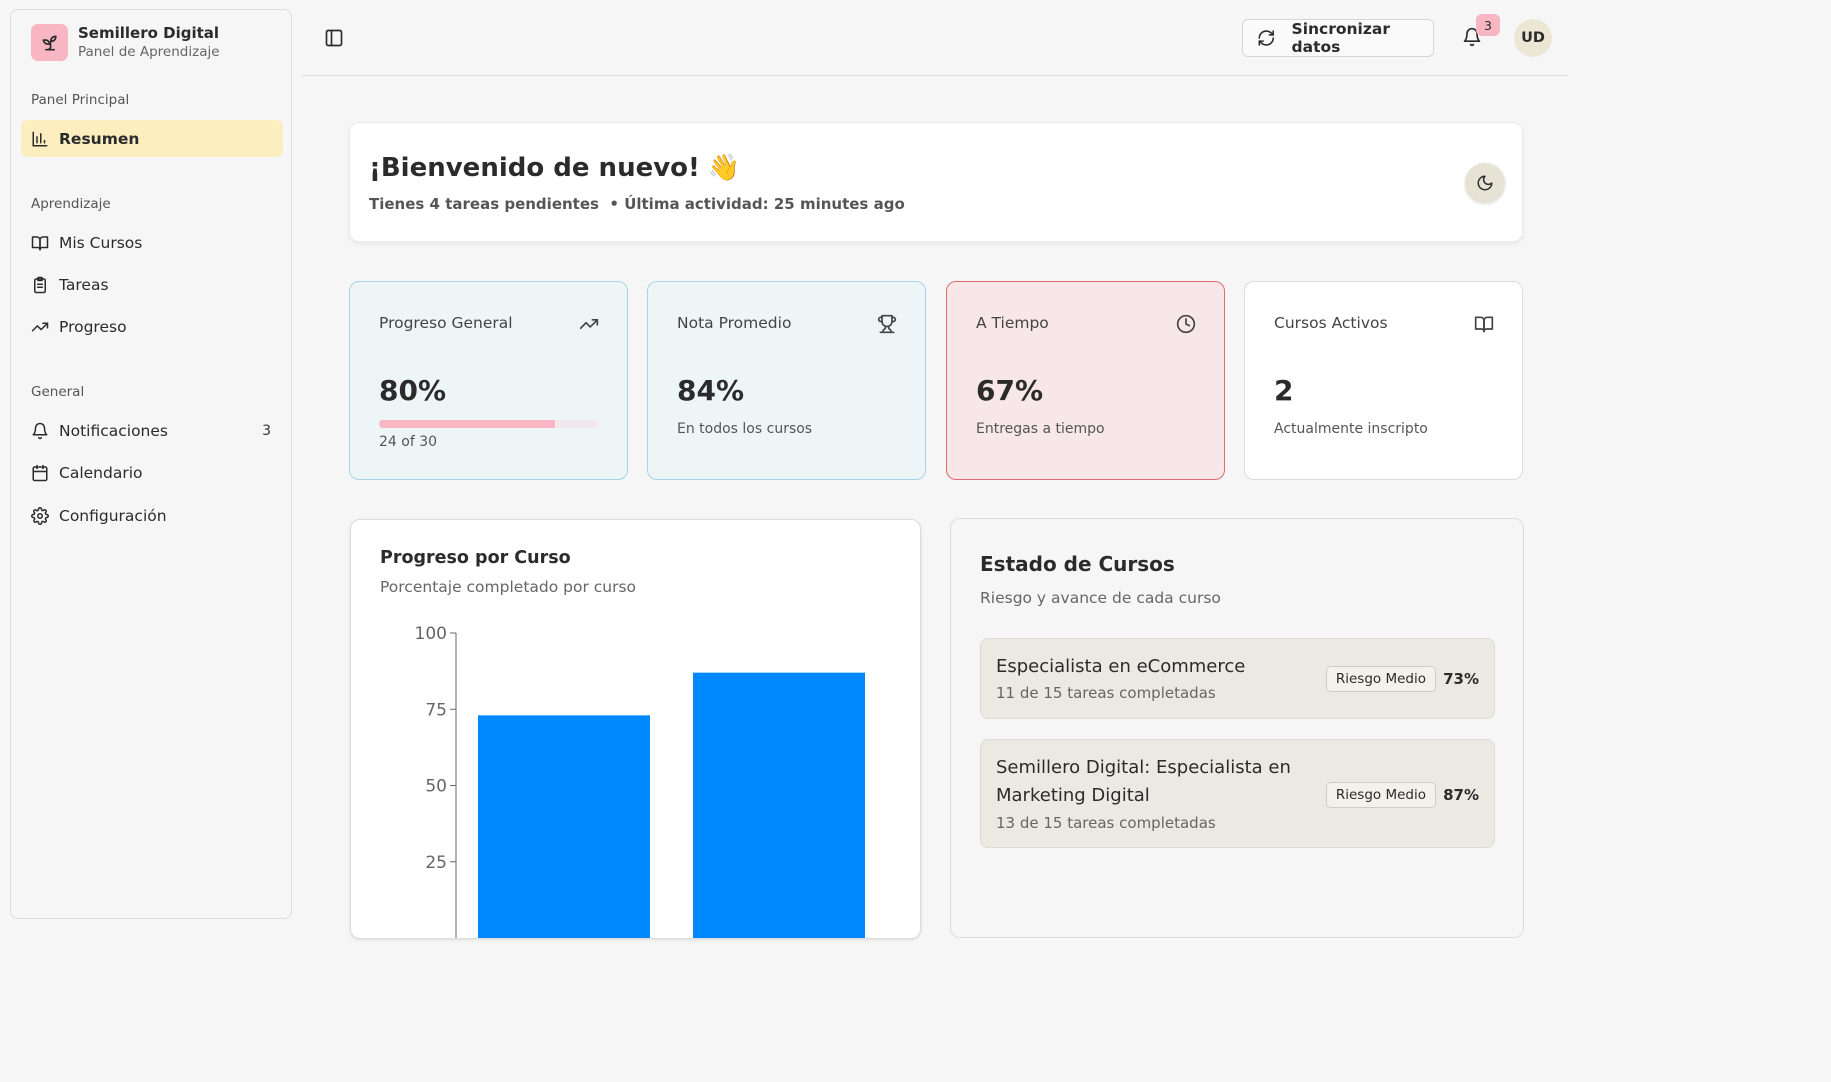 The width and height of the screenshot is (1831, 1082). I want to click on sidebar-item-label: Configuración, so click(113, 515).